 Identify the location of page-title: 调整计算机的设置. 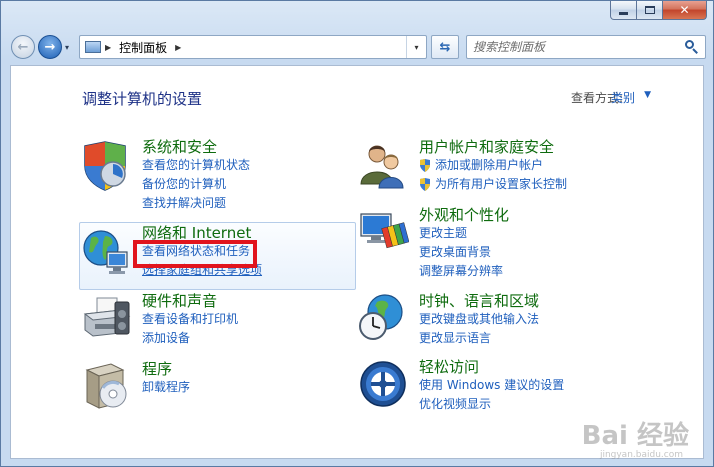
(142, 99).